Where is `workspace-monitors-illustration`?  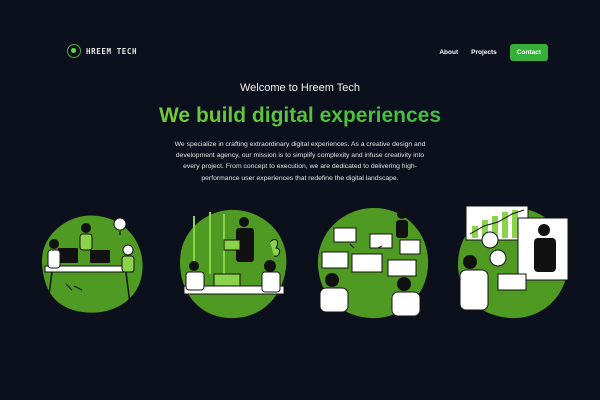 workspace-monitors-illustration is located at coordinates (373, 264).